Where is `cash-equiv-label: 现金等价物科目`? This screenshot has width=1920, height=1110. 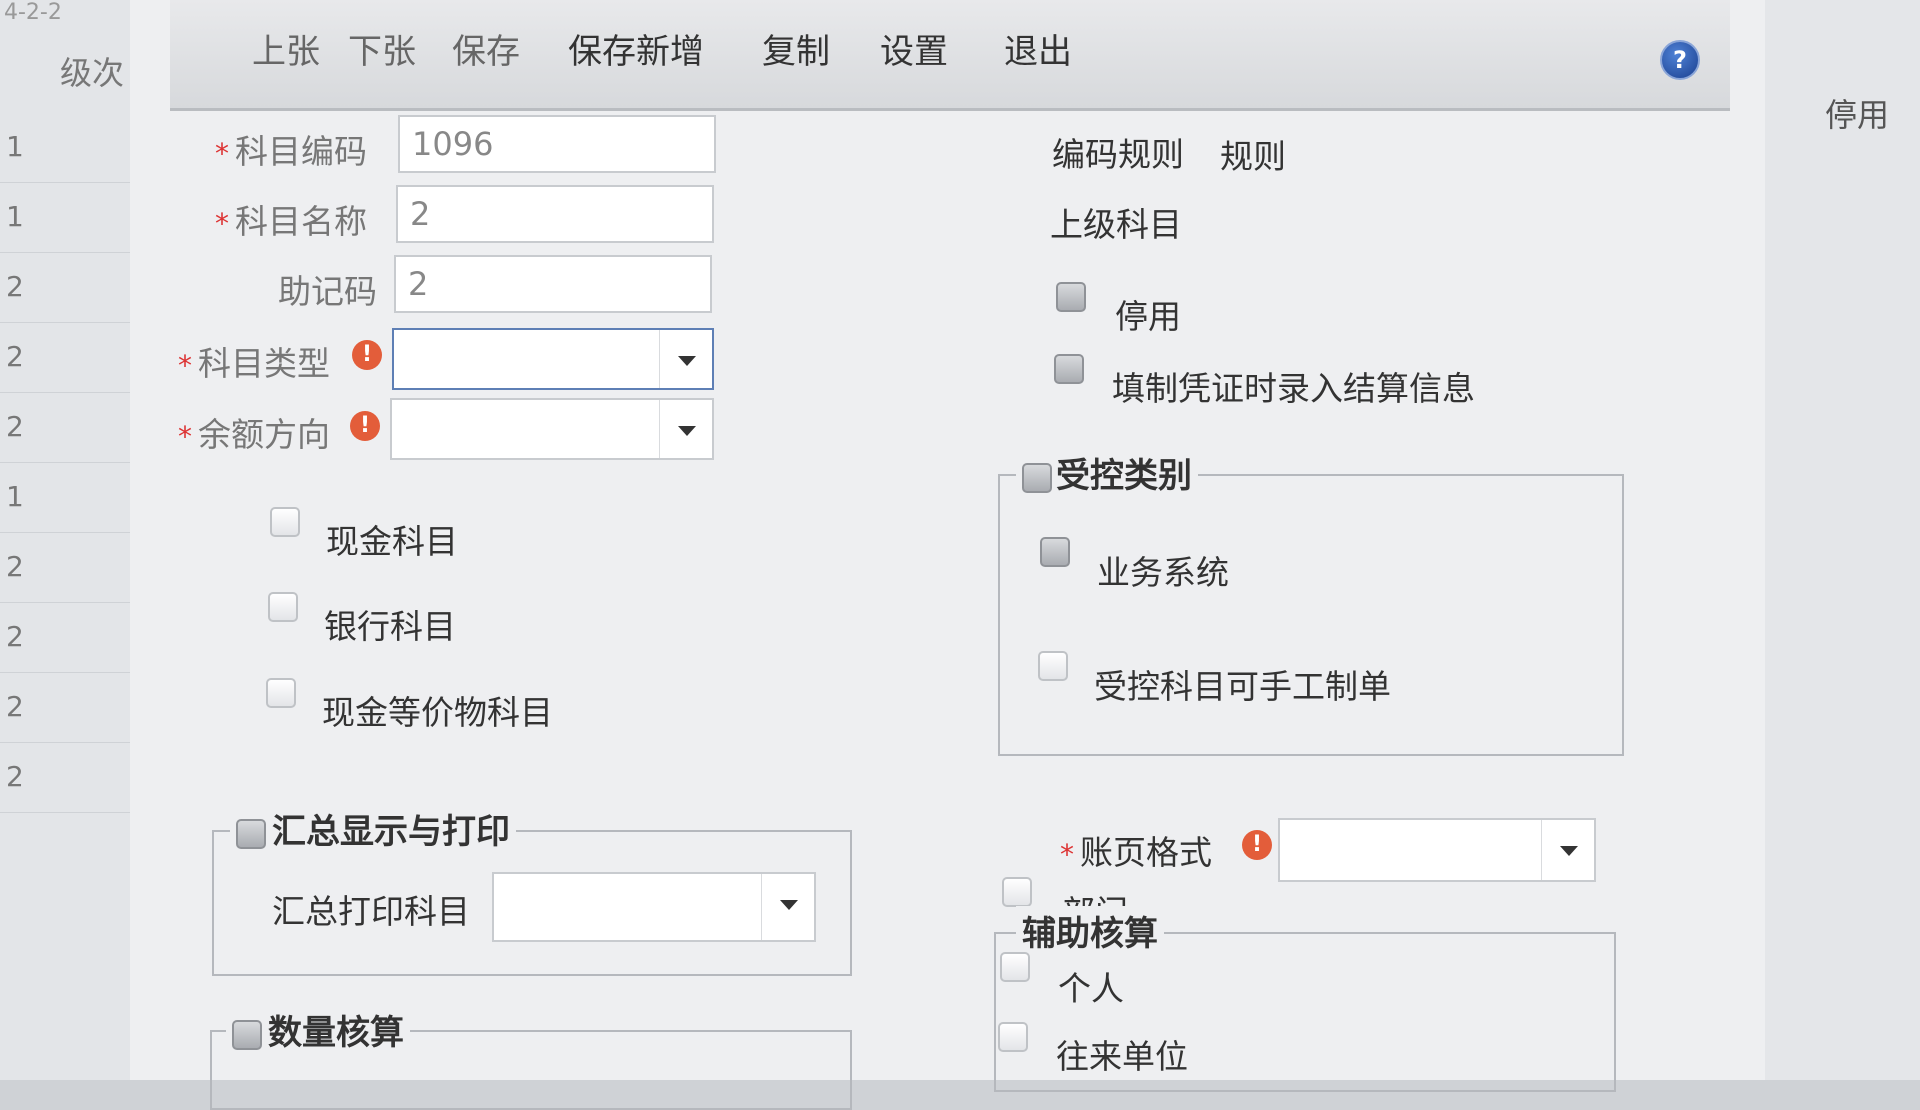
cash-equiv-label: 现金等价物科目 is located at coordinates (437, 712).